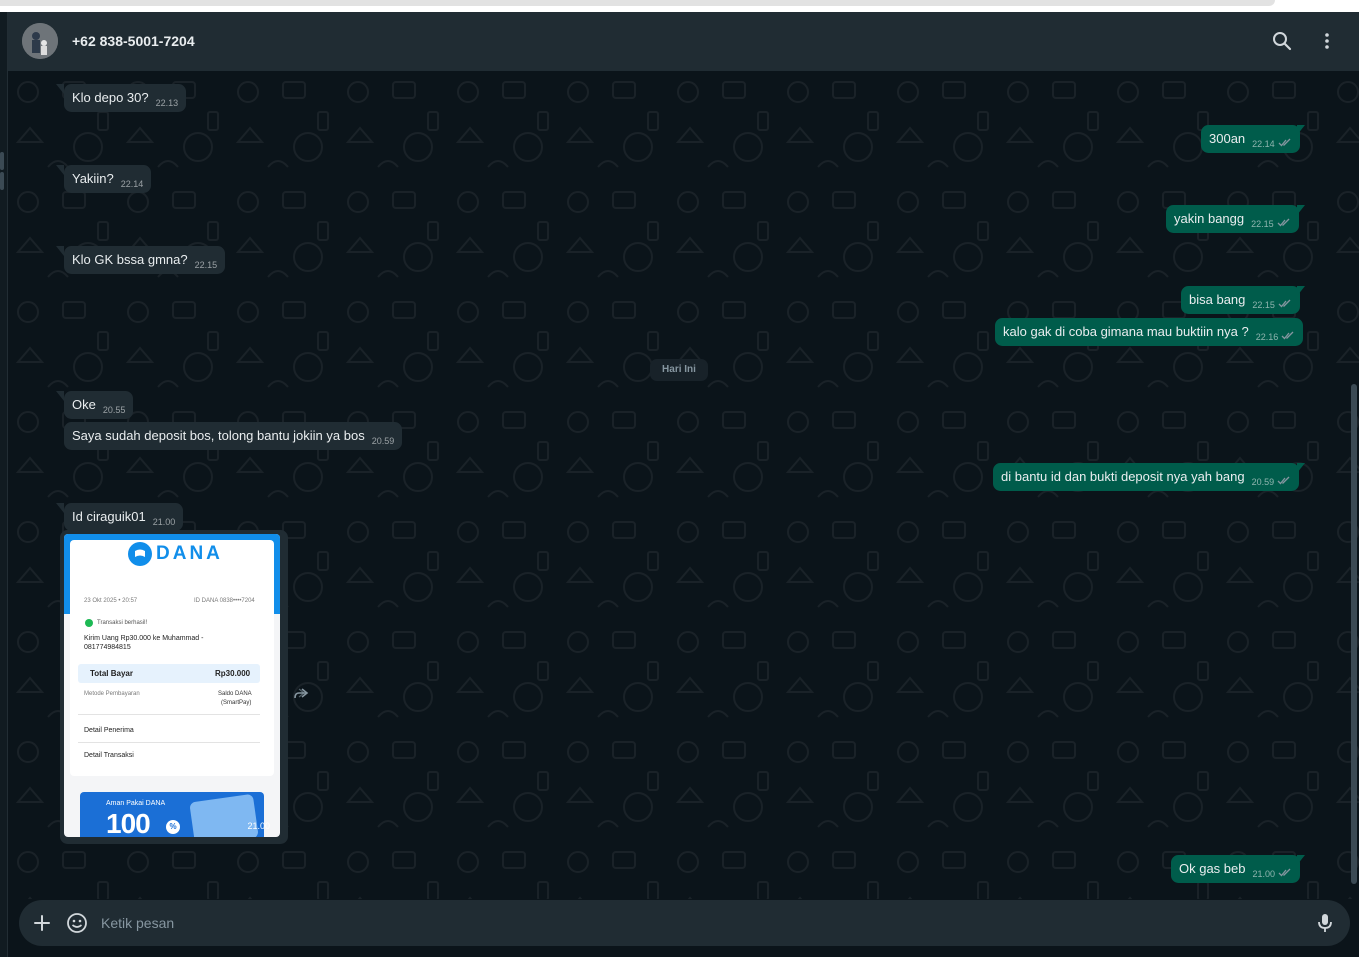 This screenshot has height=959, width=1359. What do you see at coordinates (4, 485) in the screenshot?
I see `sidebar-edge` at bounding box center [4, 485].